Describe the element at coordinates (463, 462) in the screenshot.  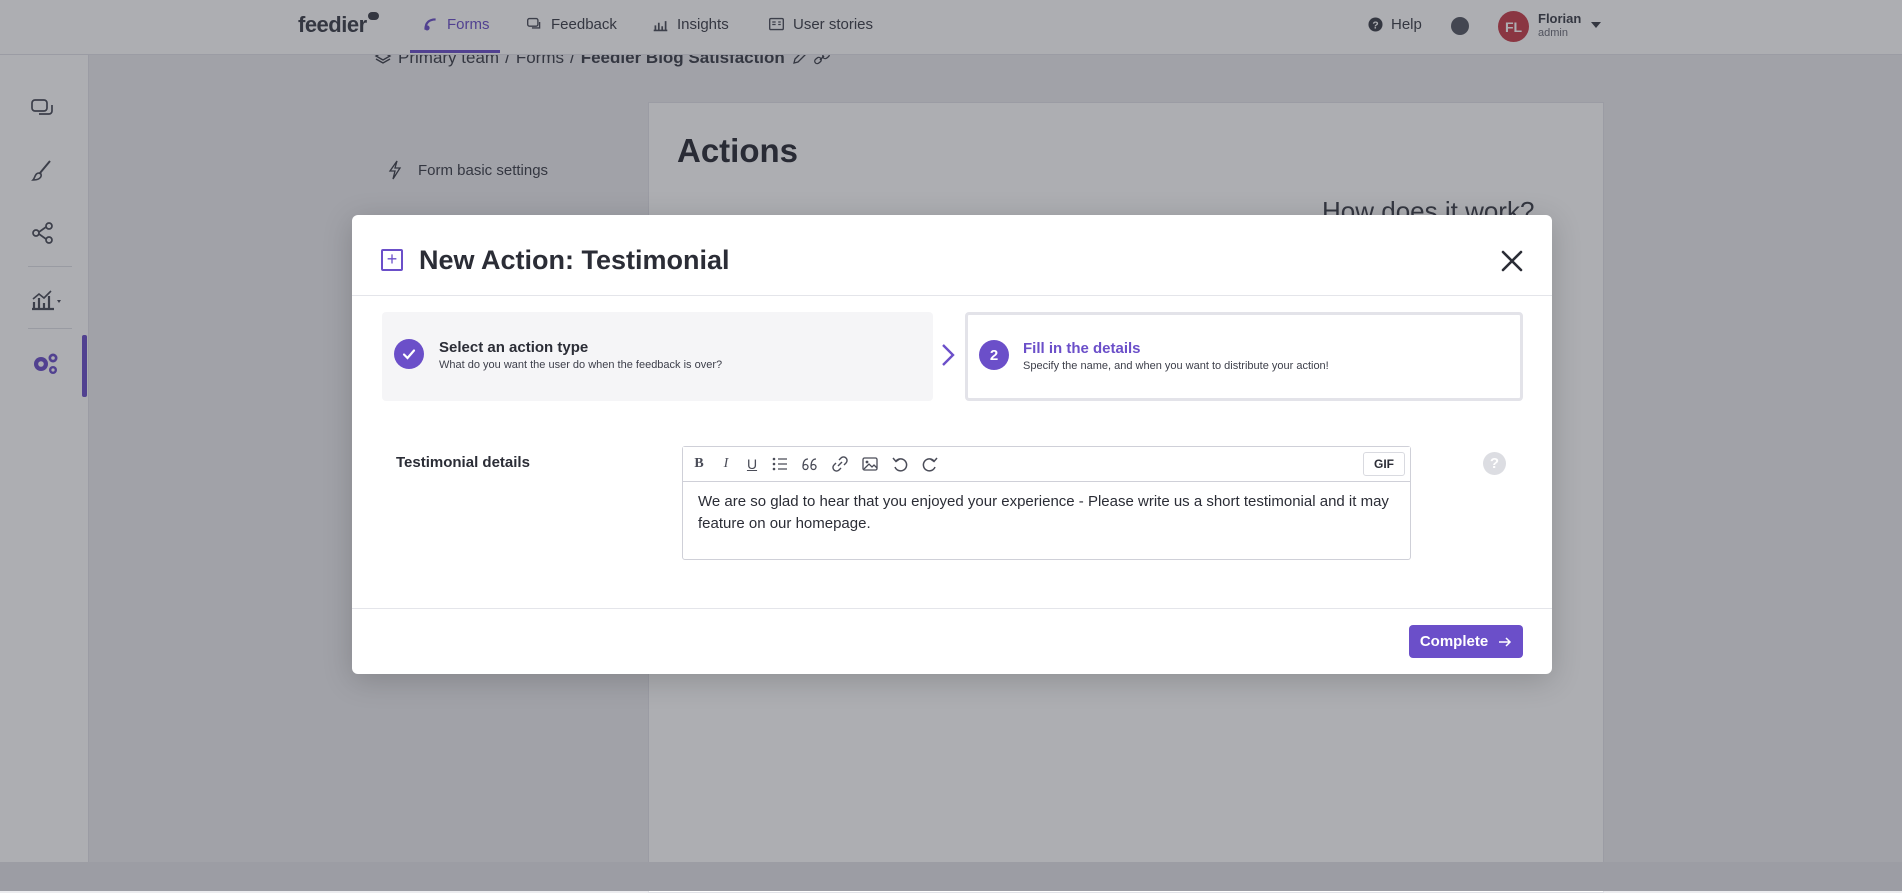
I see `testimonial-details-label: Testimonial details` at that location.